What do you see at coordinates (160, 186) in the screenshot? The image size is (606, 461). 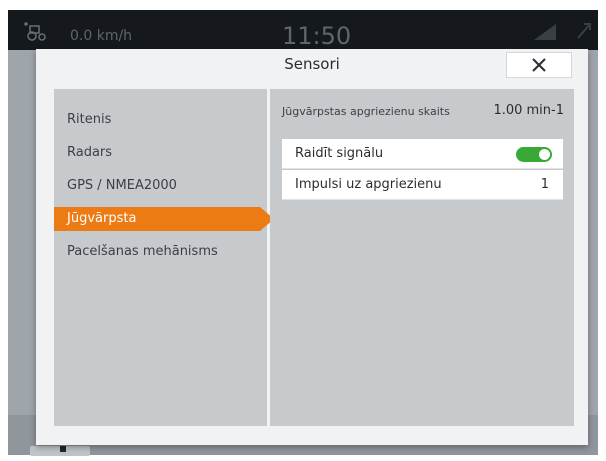 I see `nav-item-gps: GPS / NMEA2000` at bounding box center [160, 186].